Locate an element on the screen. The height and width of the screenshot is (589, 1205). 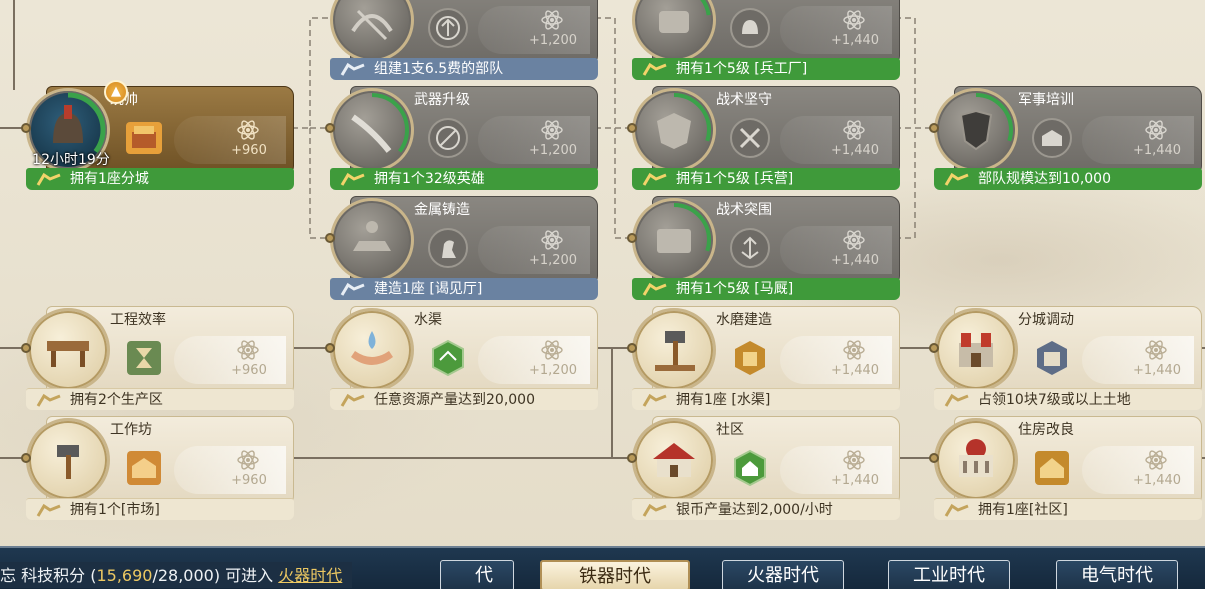
tech-node-crossbow: +1,200 组建1支6.5费的部队 is located at coordinates (465, 42).